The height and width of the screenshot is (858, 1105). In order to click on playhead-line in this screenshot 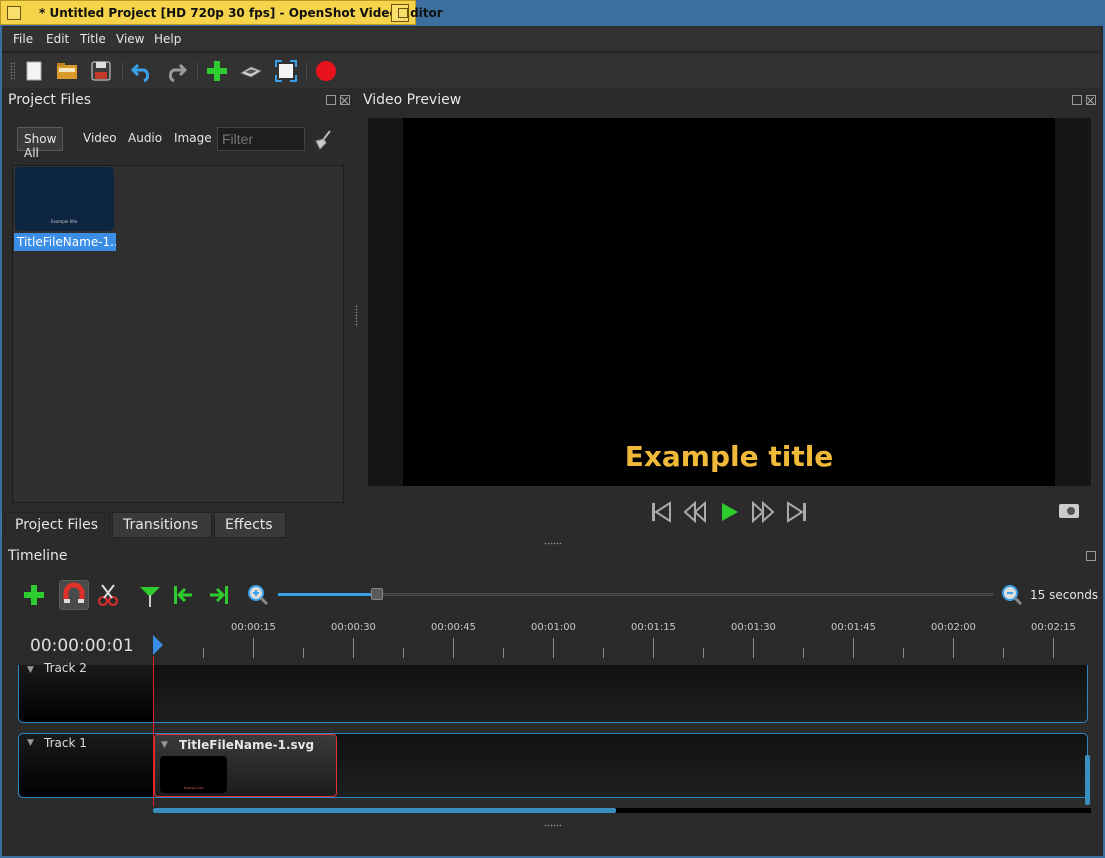, I will do `click(153, 731)`.